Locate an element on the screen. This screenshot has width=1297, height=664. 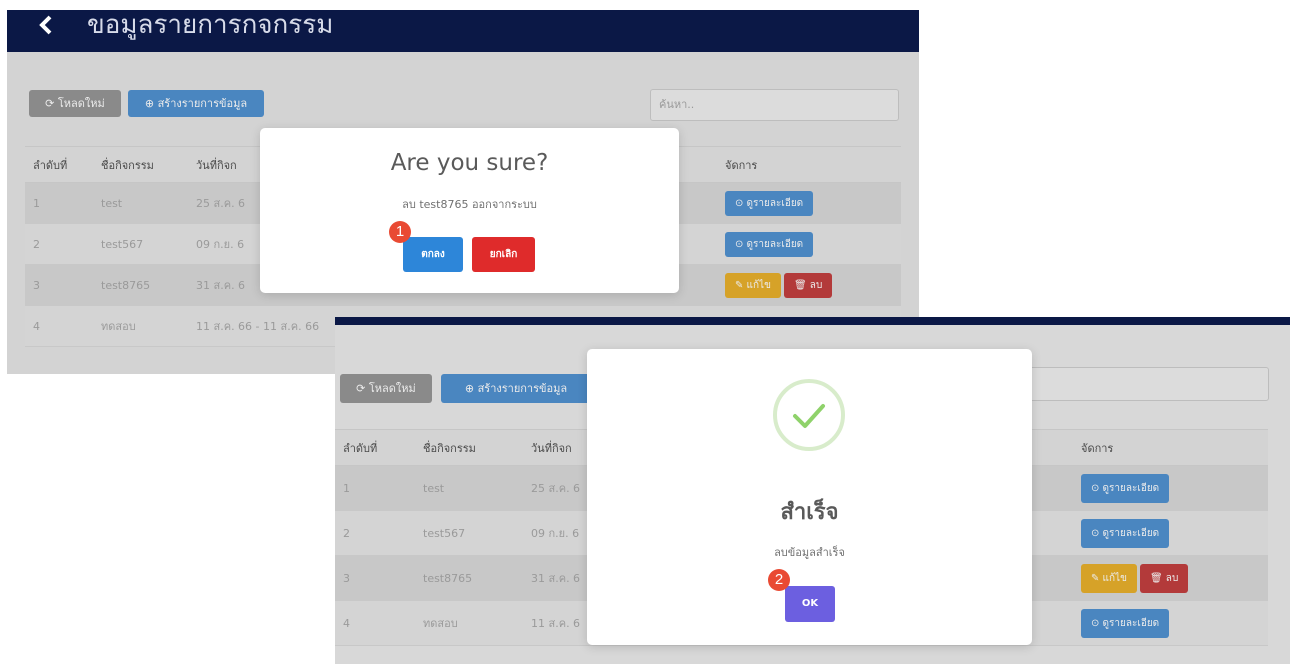
page-header: ขอมูลรายการกจกรรม is located at coordinates (463, 31).